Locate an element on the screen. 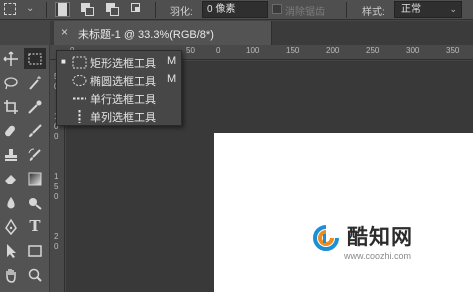 The width and height of the screenshot is (473, 292). flyout-item-single-column-marquee: 单列选框工具 is located at coordinates (119, 116).